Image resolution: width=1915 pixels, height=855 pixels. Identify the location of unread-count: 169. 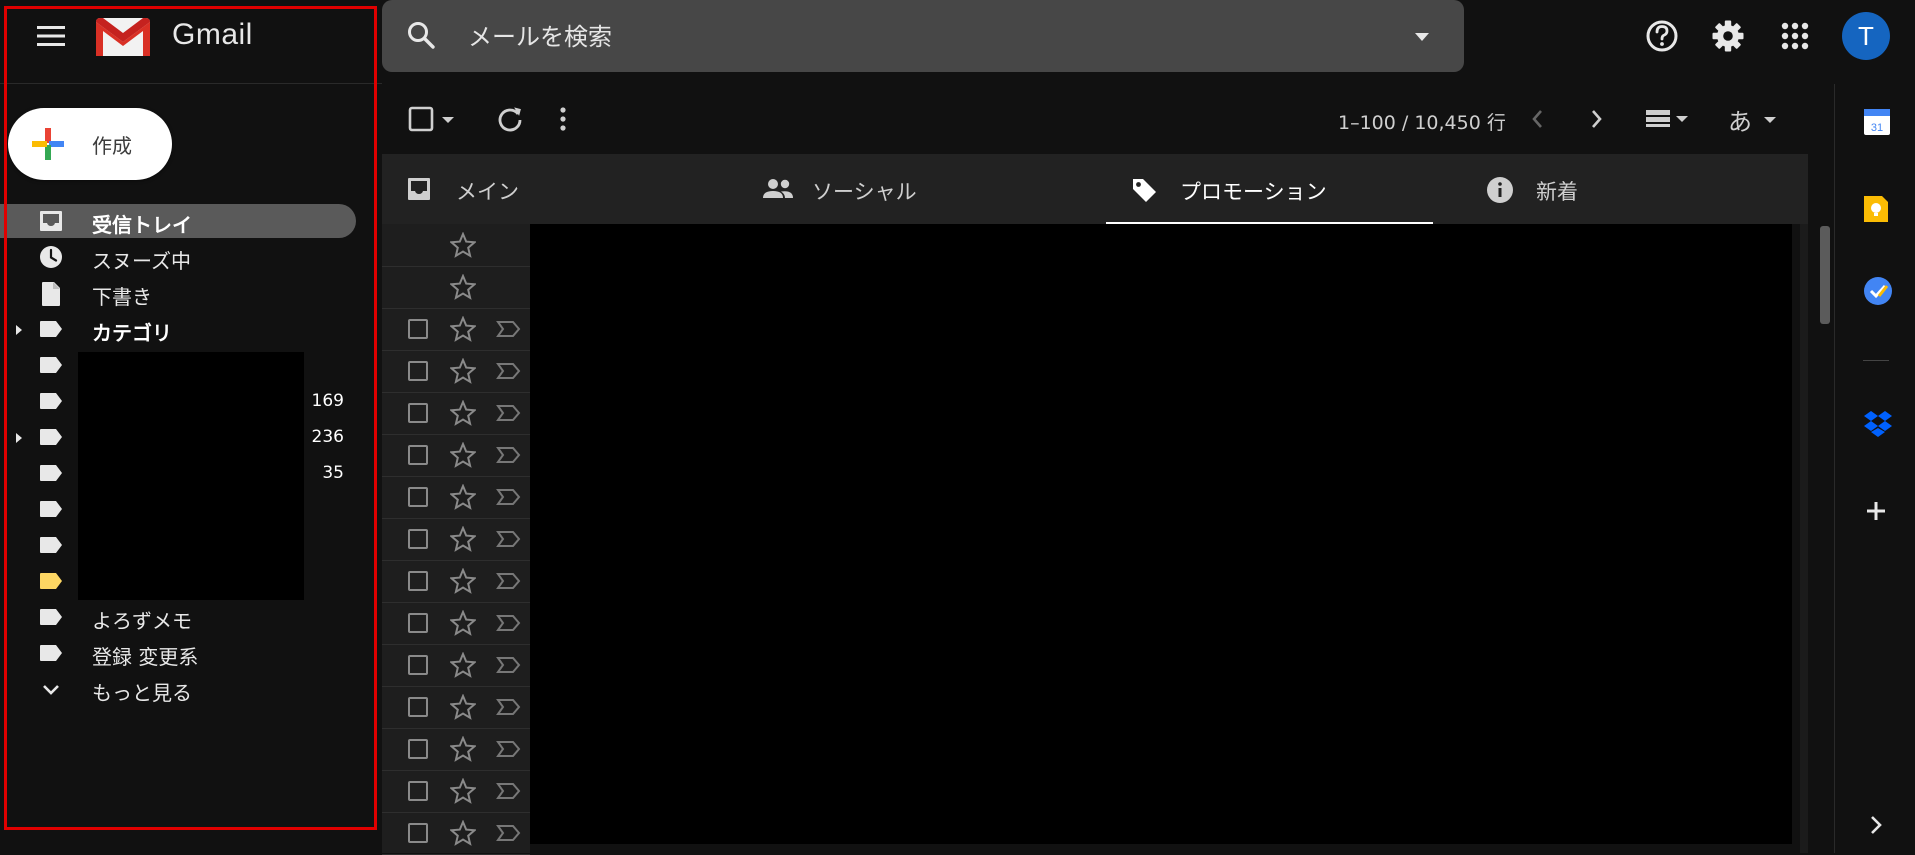
(327, 401).